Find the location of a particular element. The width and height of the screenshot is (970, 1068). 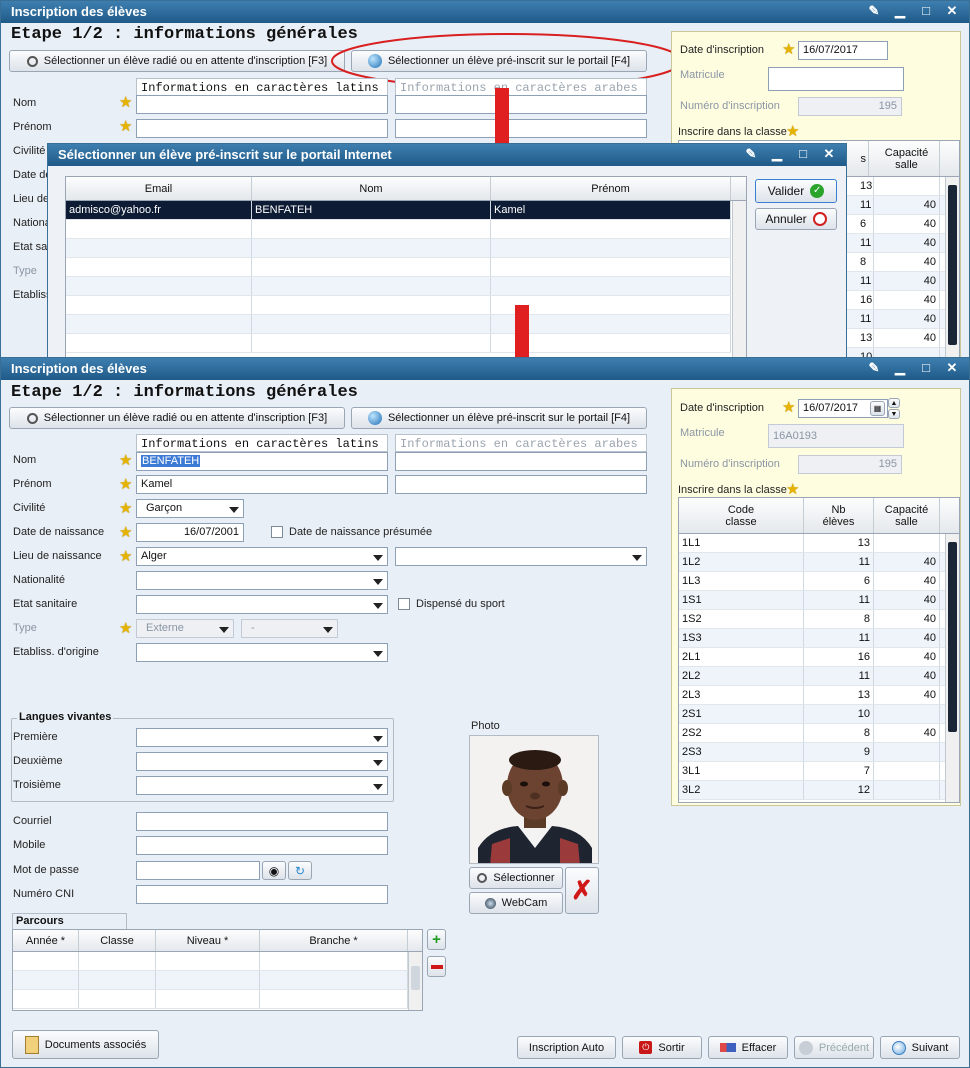

class-row: 2S1 10 is located at coordinates (813, 714).